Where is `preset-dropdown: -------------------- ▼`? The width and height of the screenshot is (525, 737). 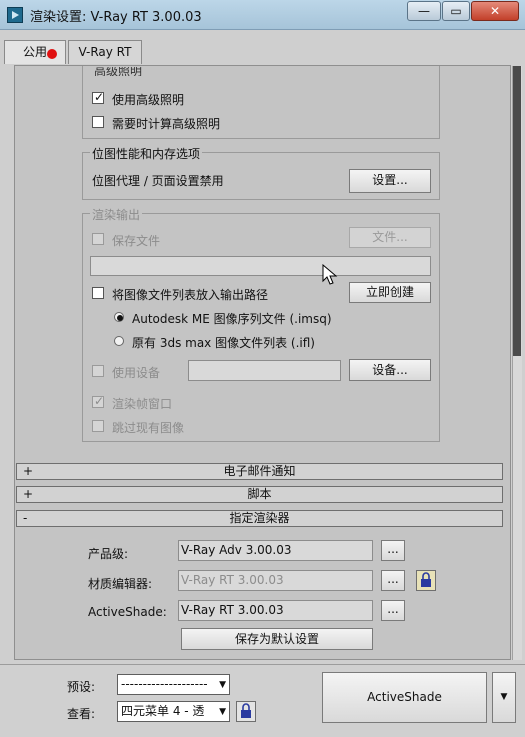
preset-dropdown: -------------------- ▼ is located at coordinates (173, 684).